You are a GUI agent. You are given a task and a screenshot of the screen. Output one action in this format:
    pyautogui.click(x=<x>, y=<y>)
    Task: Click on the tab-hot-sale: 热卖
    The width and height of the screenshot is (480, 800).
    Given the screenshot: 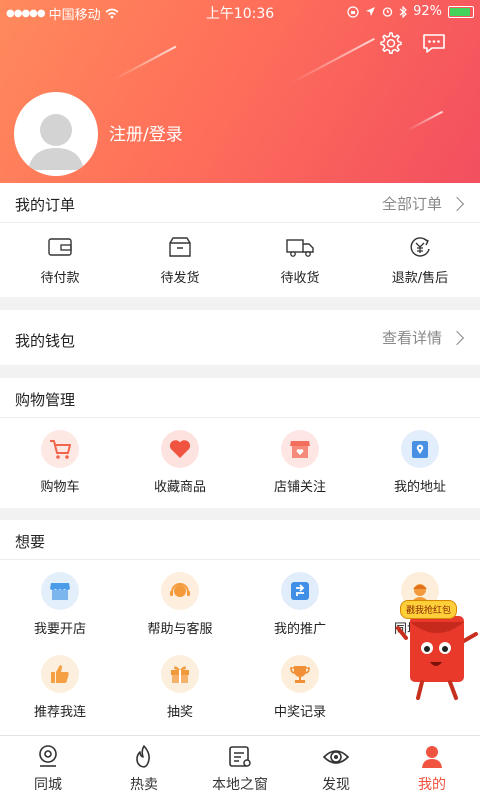 What is the action you would take?
    pyautogui.click(x=144, y=768)
    